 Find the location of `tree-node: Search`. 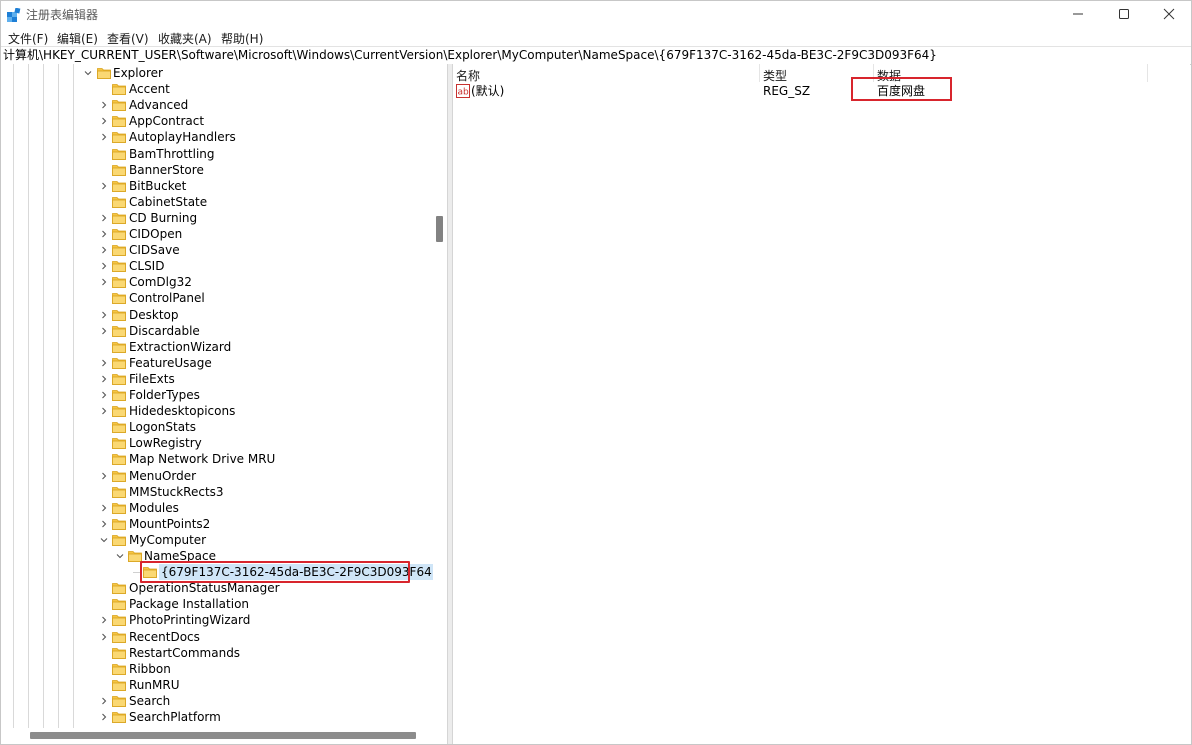

tree-node: Search is located at coordinates (216, 701).